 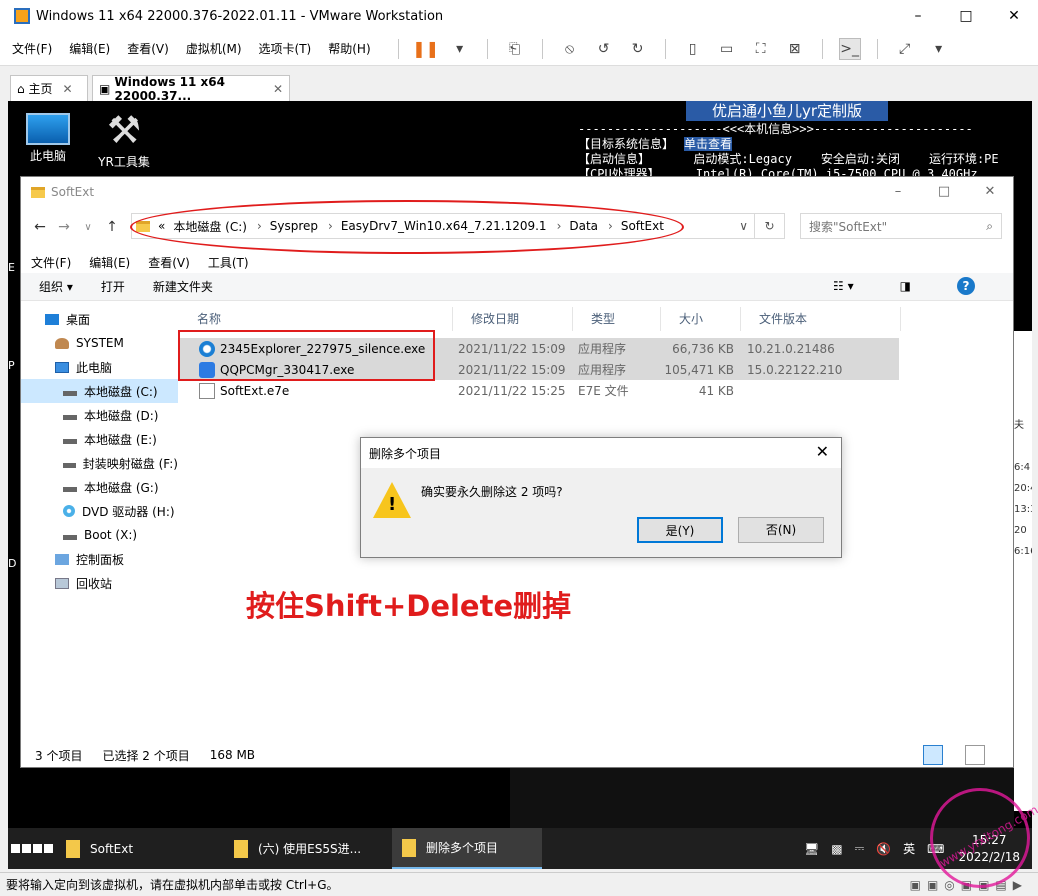 What do you see at coordinates (107, 88) in the screenshot?
I see `vm-icon: ▣` at bounding box center [107, 88].